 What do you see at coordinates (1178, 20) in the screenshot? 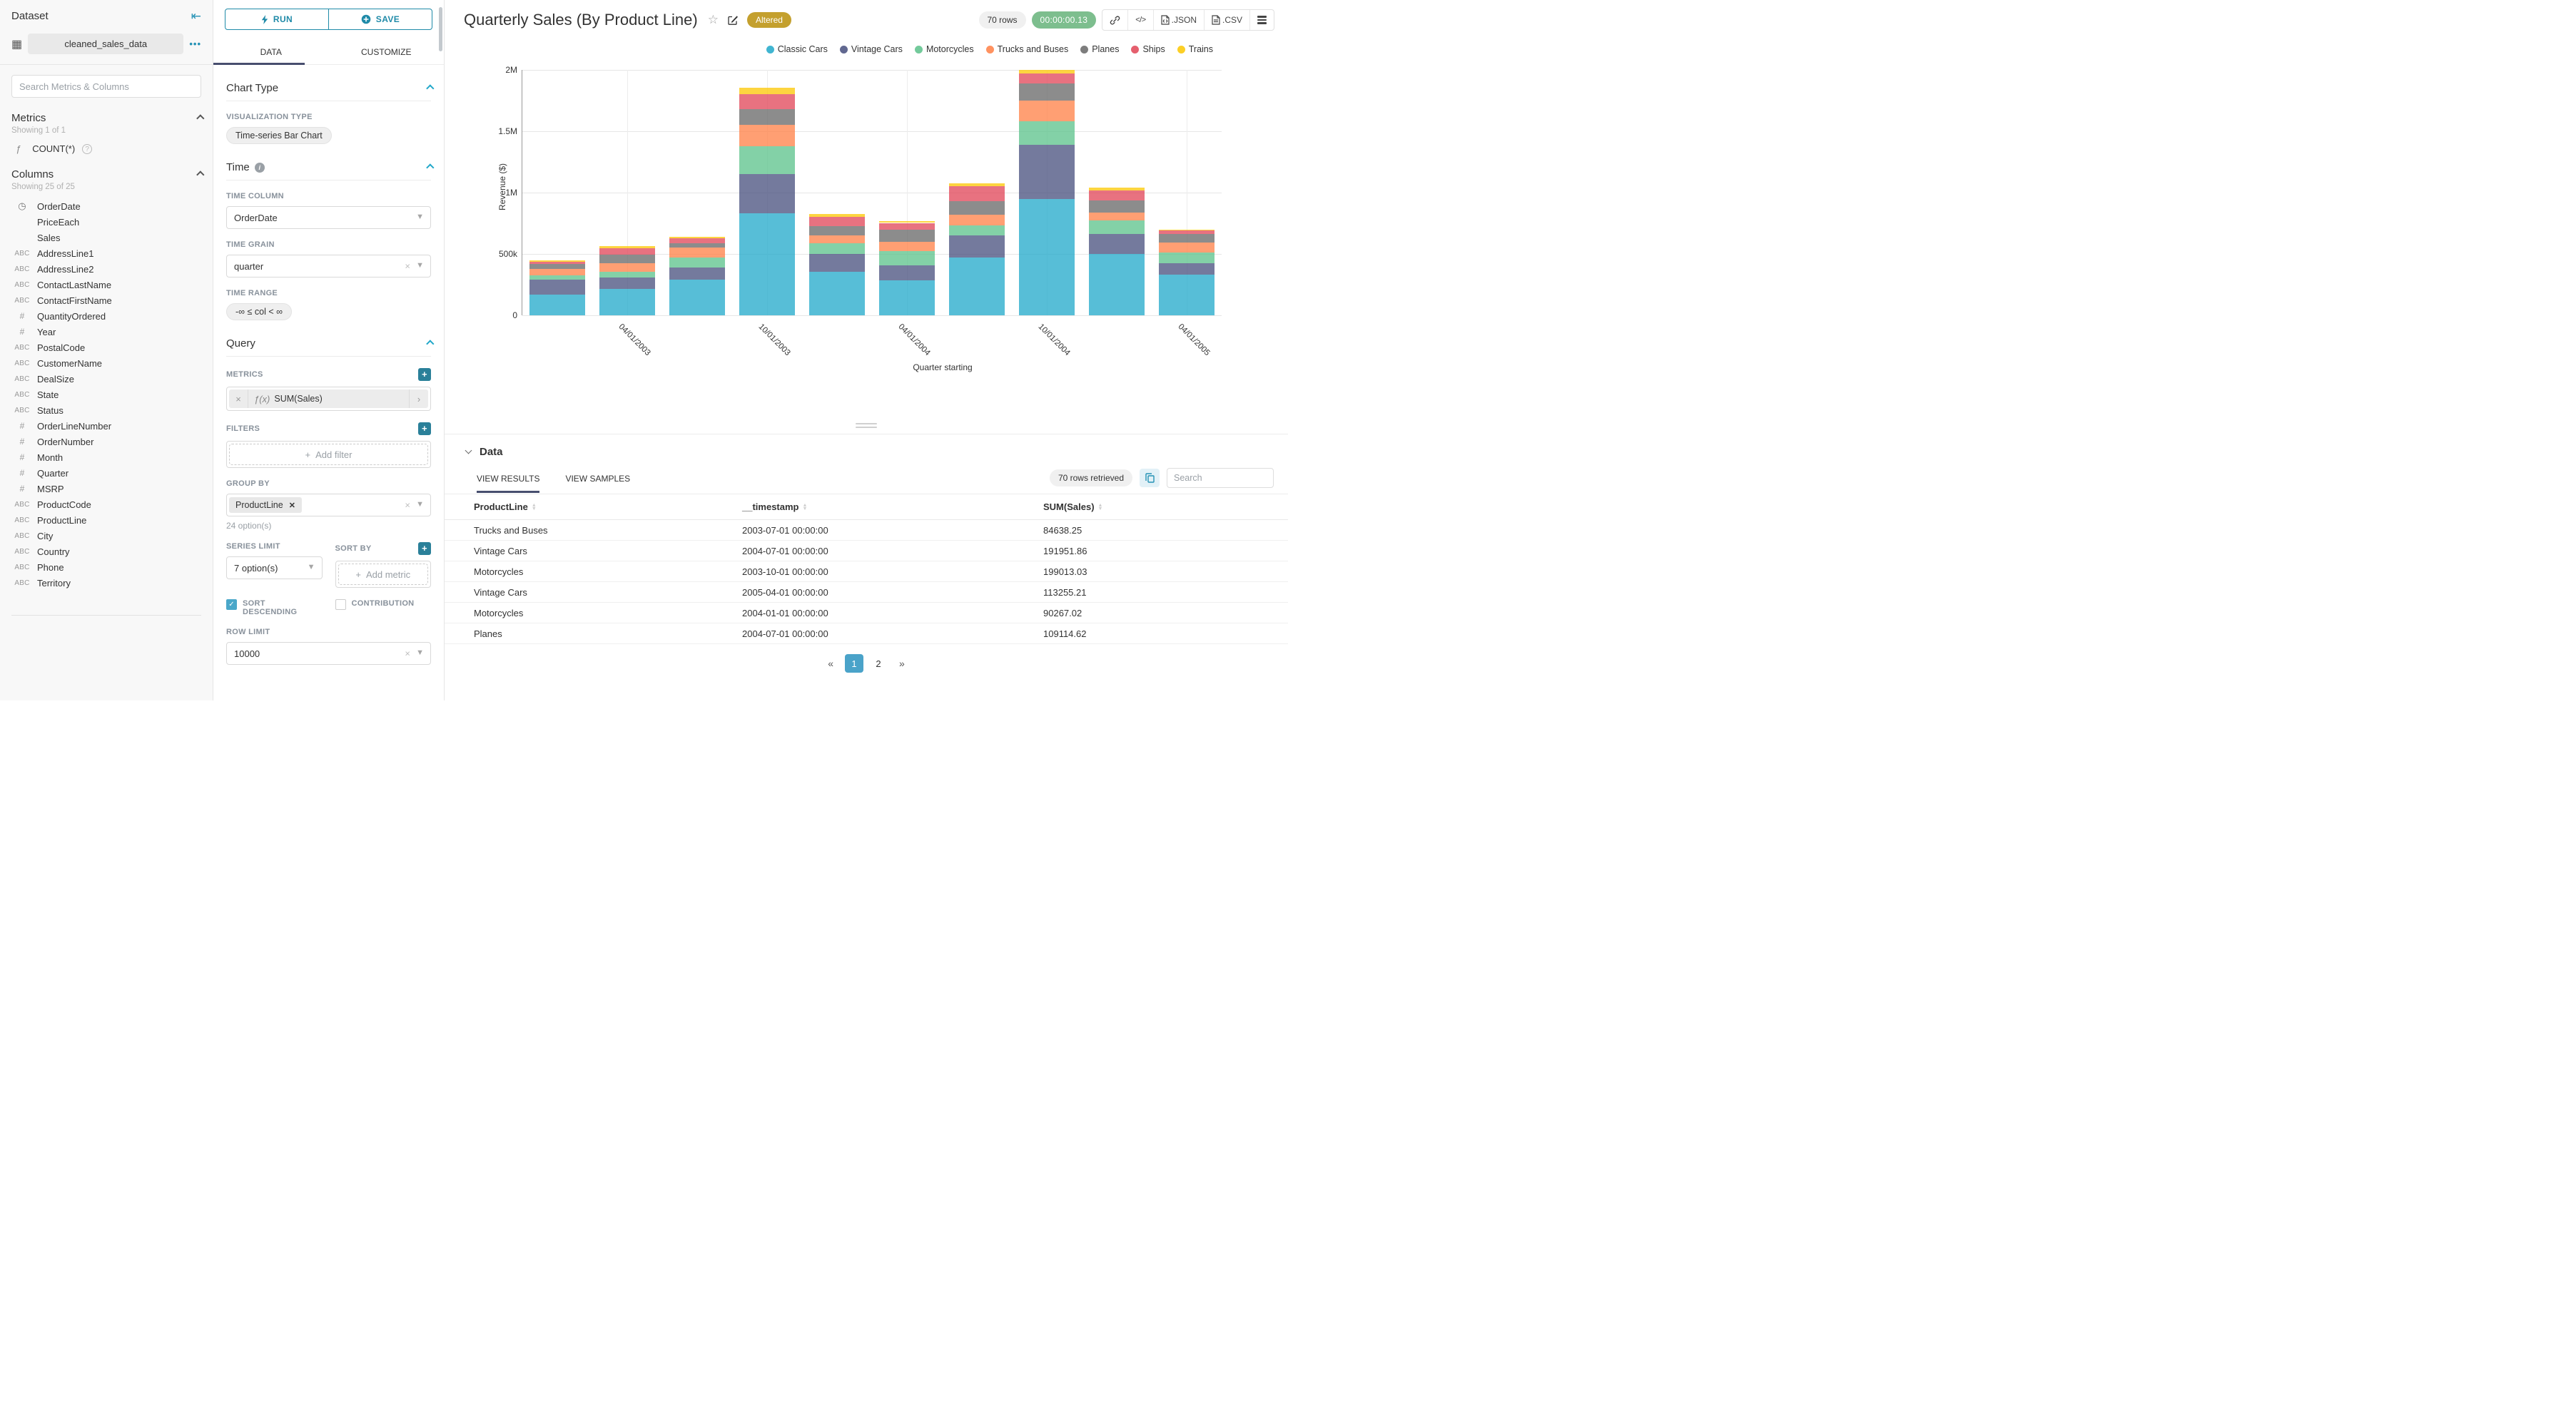
I see `export-json-button: .JSON` at bounding box center [1178, 20].